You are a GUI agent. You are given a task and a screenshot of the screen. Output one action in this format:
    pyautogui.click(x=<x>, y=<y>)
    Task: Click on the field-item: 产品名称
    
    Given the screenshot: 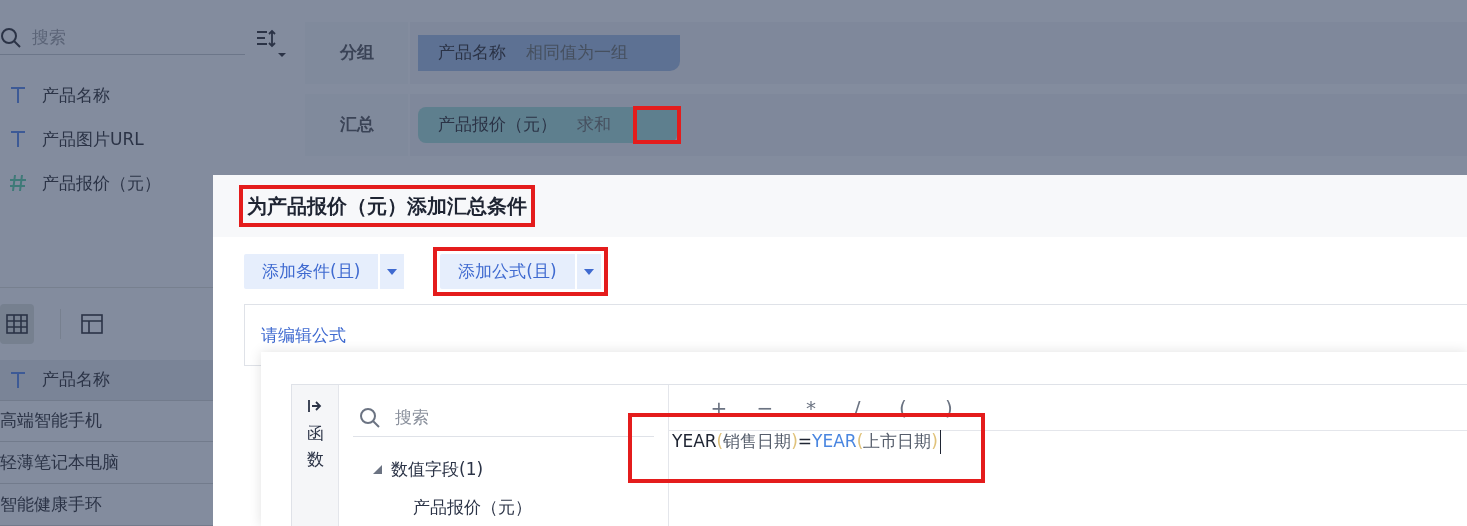 What is the action you would take?
    pyautogui.click(x=122, y=95)
    